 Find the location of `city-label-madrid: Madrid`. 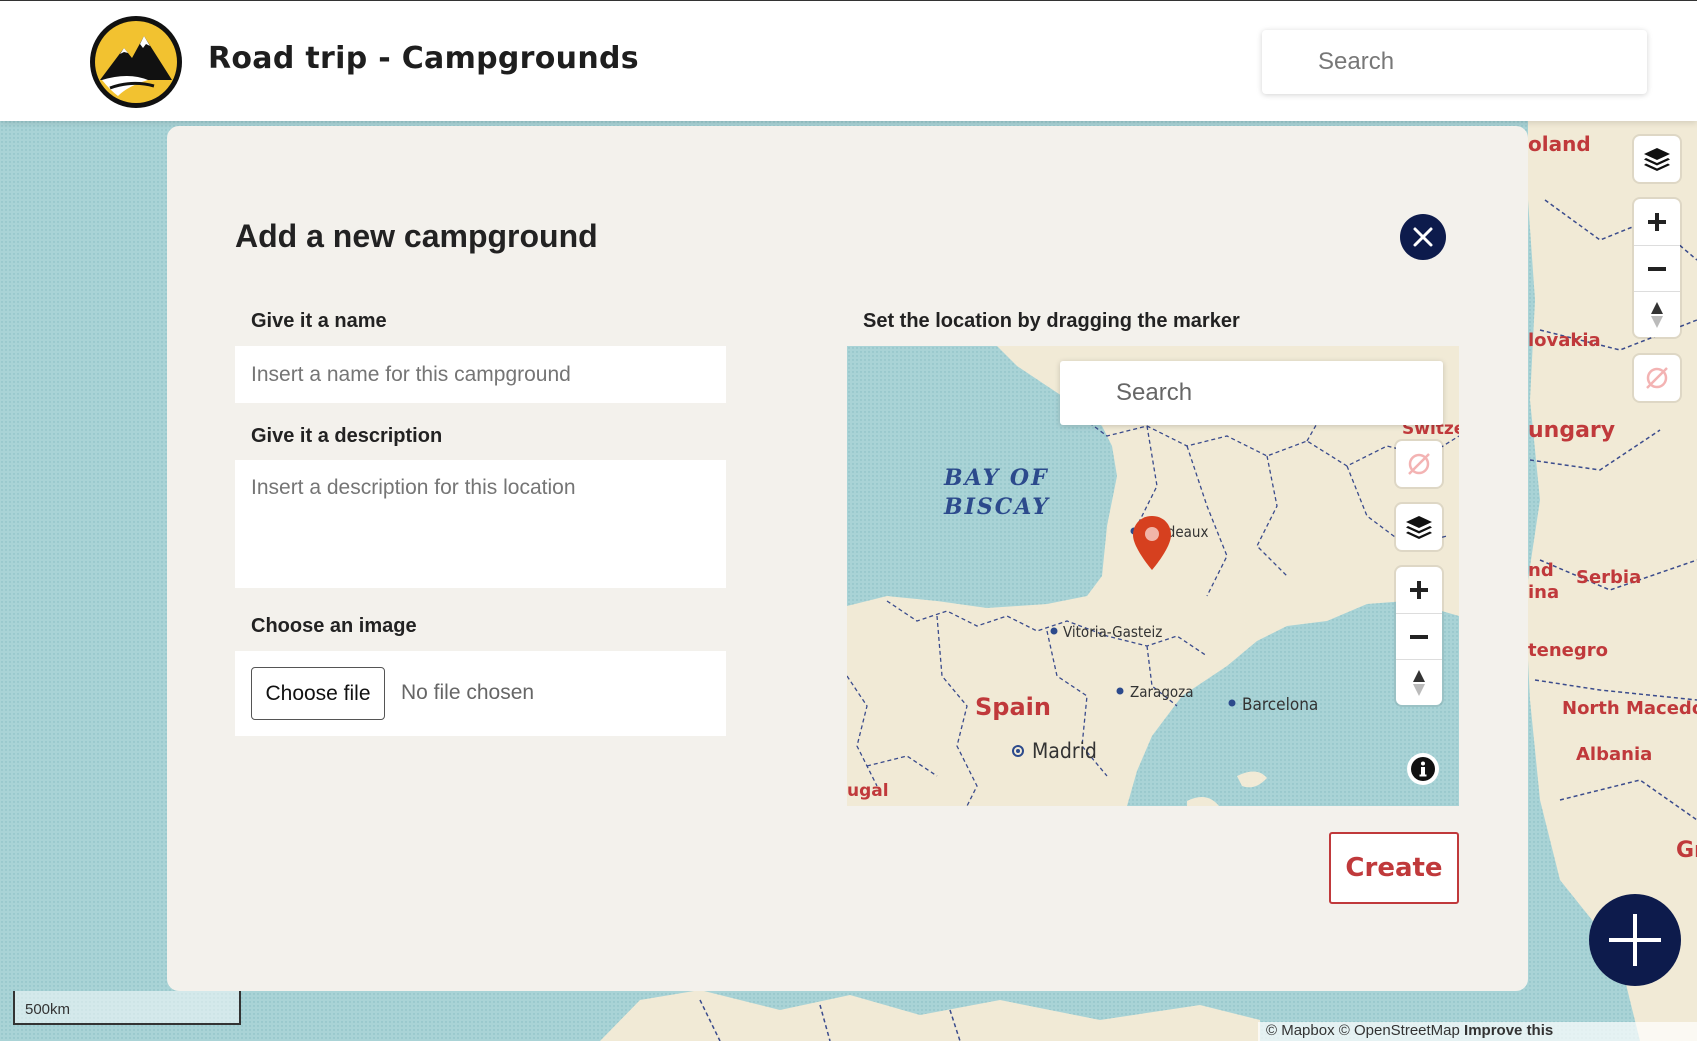

city-label-madrid: Madrid is located at coordinates (1064, 751).